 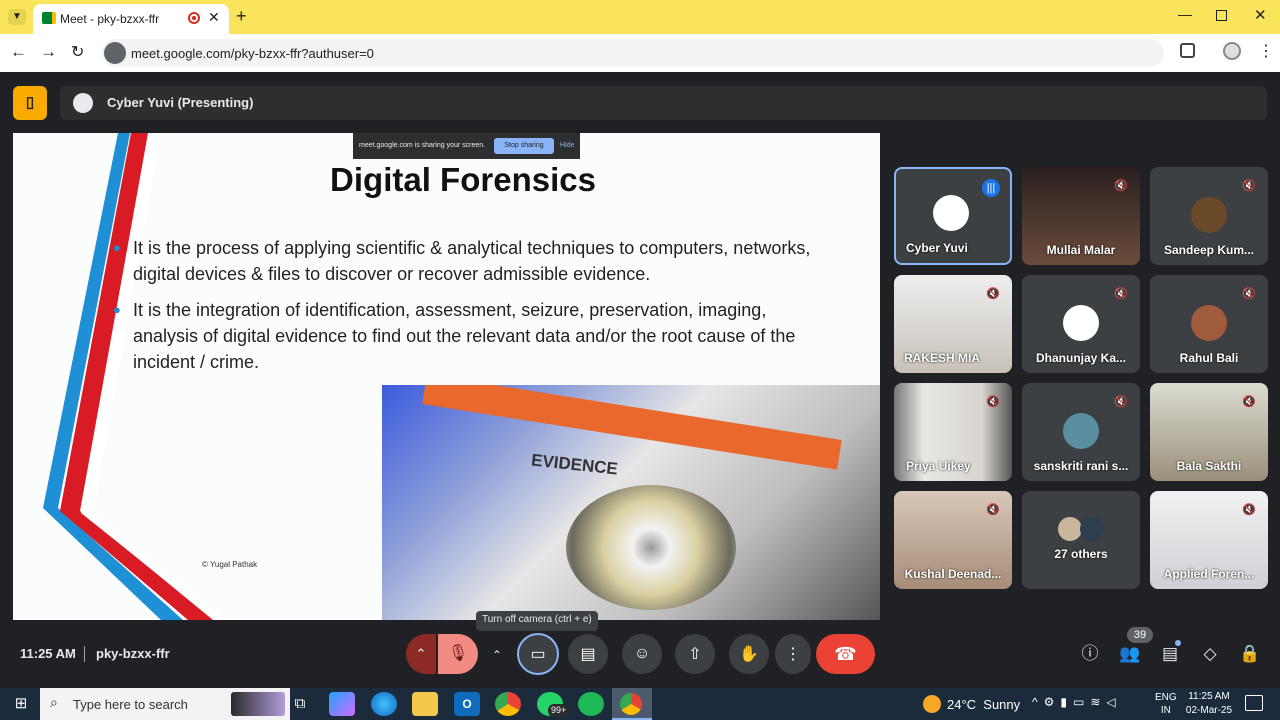 What do you see at coordinates (83, 103) in the screenshot?
I see `presenter-avatar` at bounding box center [83, 103].